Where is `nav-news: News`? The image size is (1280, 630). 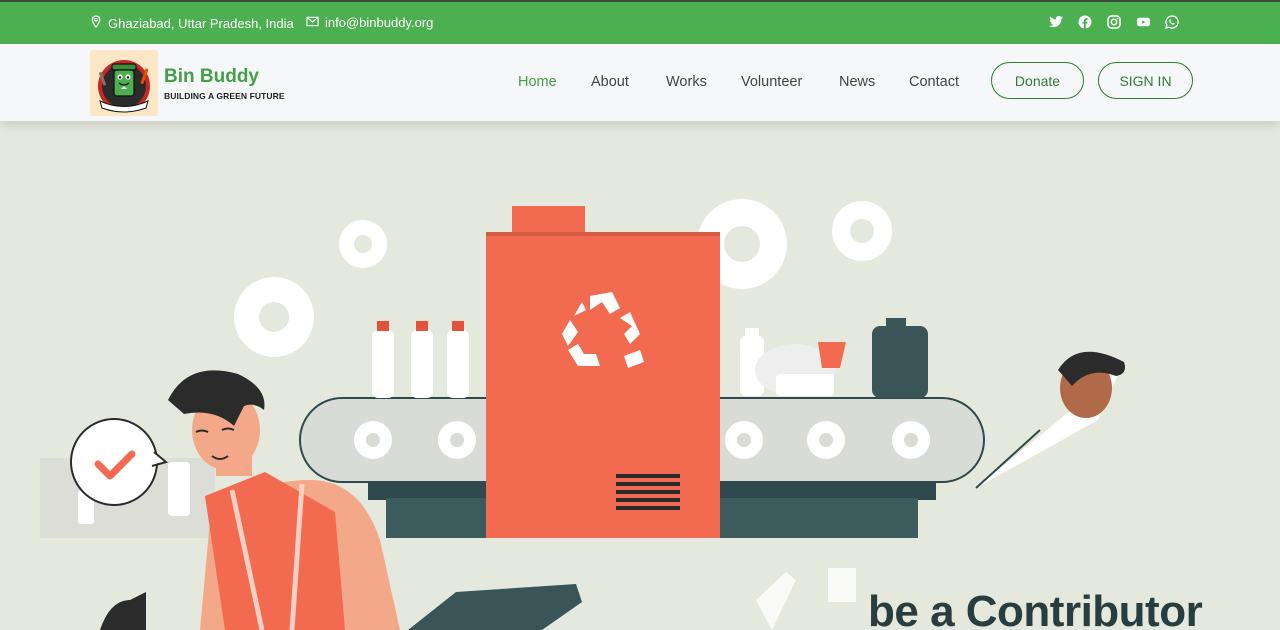
nav-news: News is located at coordinates (857, 82).